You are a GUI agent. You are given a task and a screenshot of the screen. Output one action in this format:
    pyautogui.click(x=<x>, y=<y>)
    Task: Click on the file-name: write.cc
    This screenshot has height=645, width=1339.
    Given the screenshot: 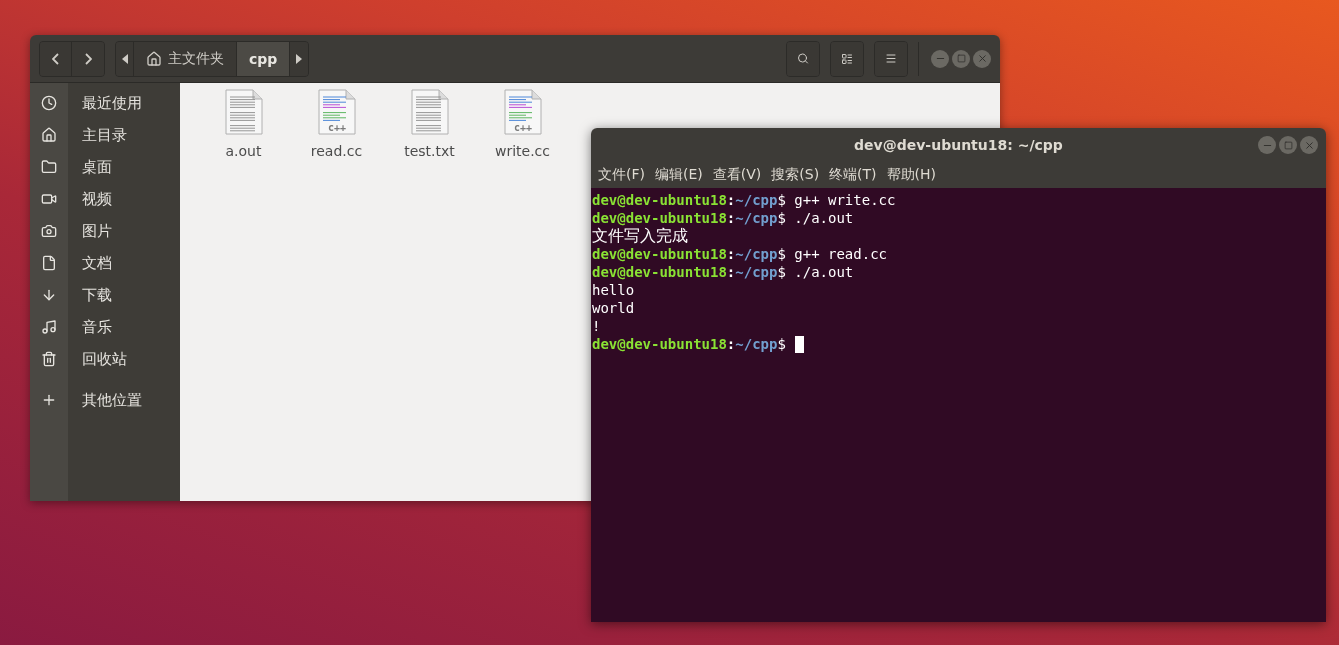 What is the action you would take?
    pyautogui.click(x=522, y=151)
    